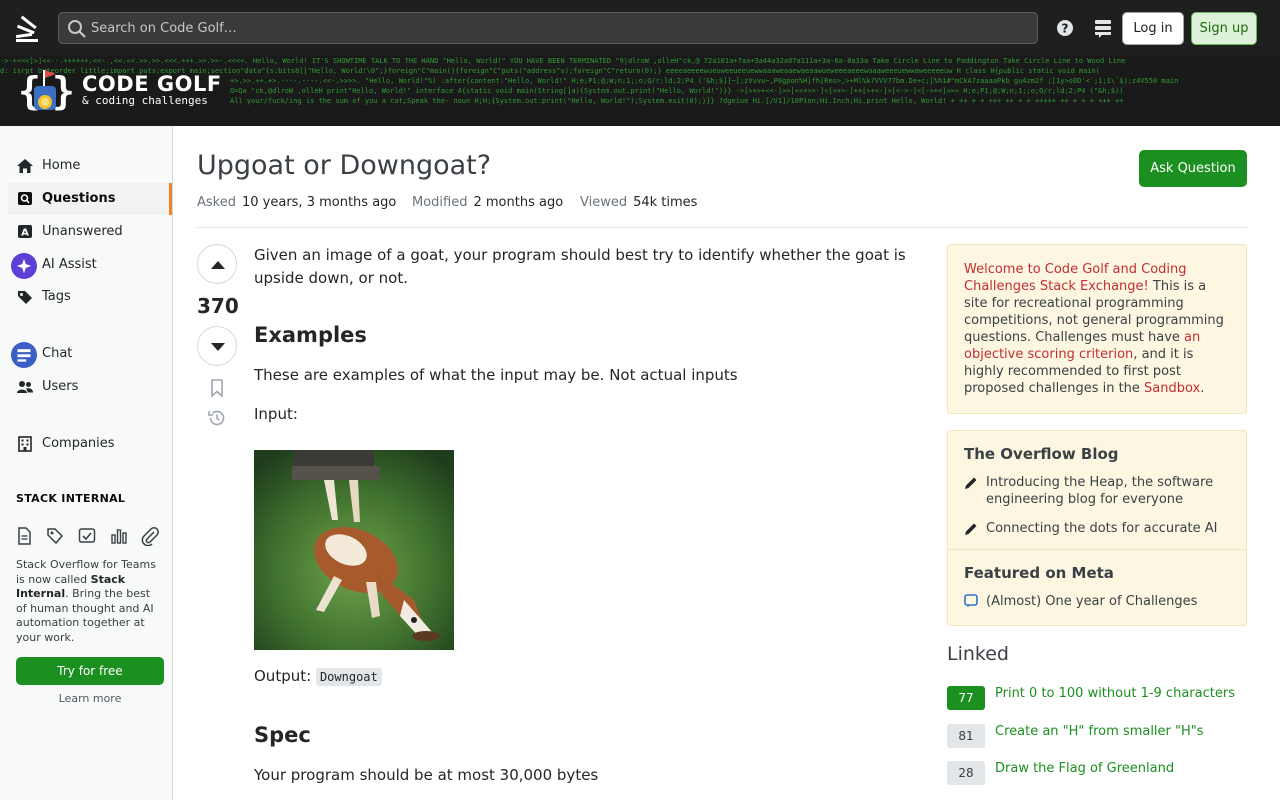  I want to click on chat-icon, so click(24, 355).